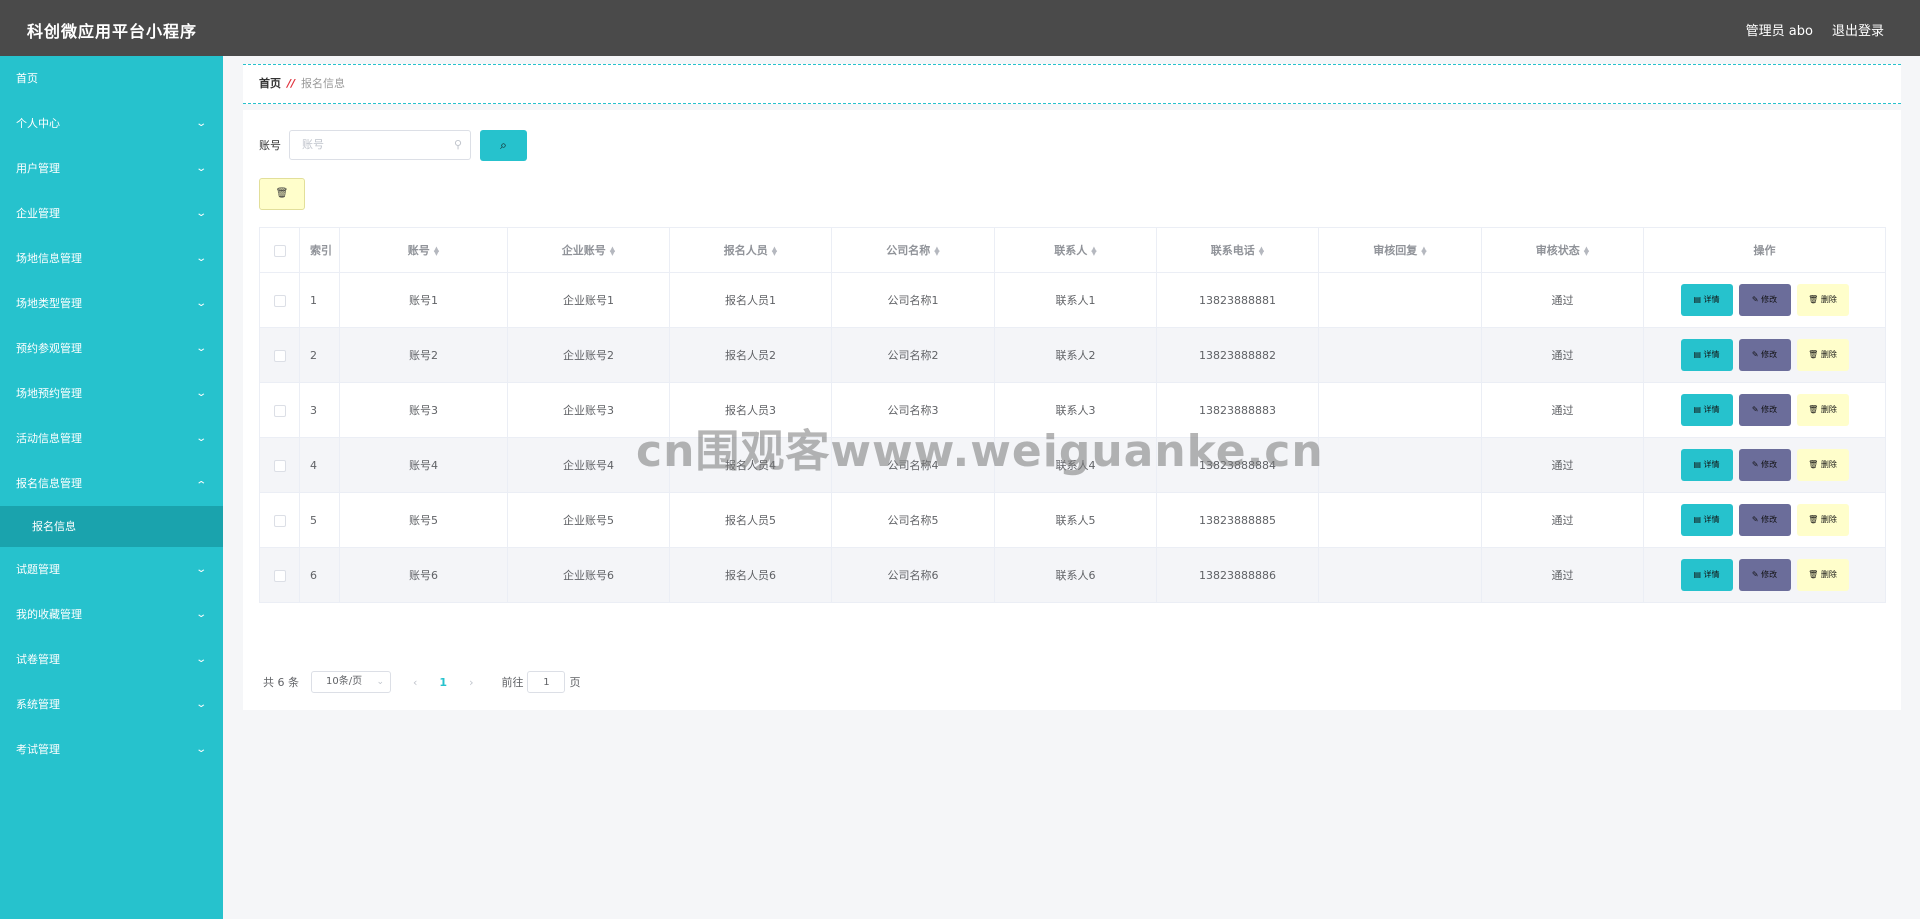 This screenshot has height=919, width=1920. What do you see at coordinates (423, 250) in the screenshot?
I see `column-header-account: 账号 ▲ ▼` at bounding box center [423, 250].